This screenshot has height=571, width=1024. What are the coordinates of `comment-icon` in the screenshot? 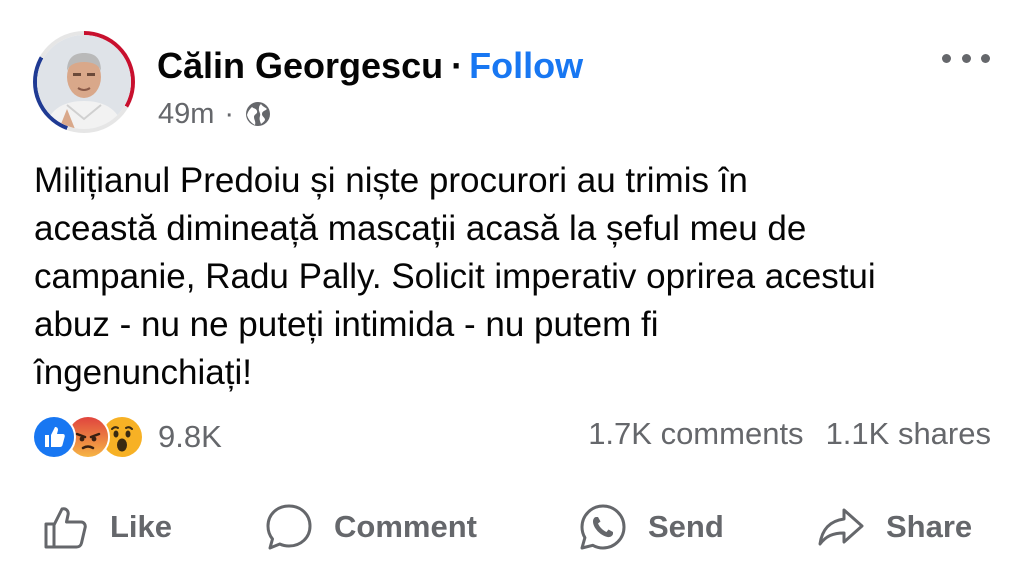 It's located at (289, 527).